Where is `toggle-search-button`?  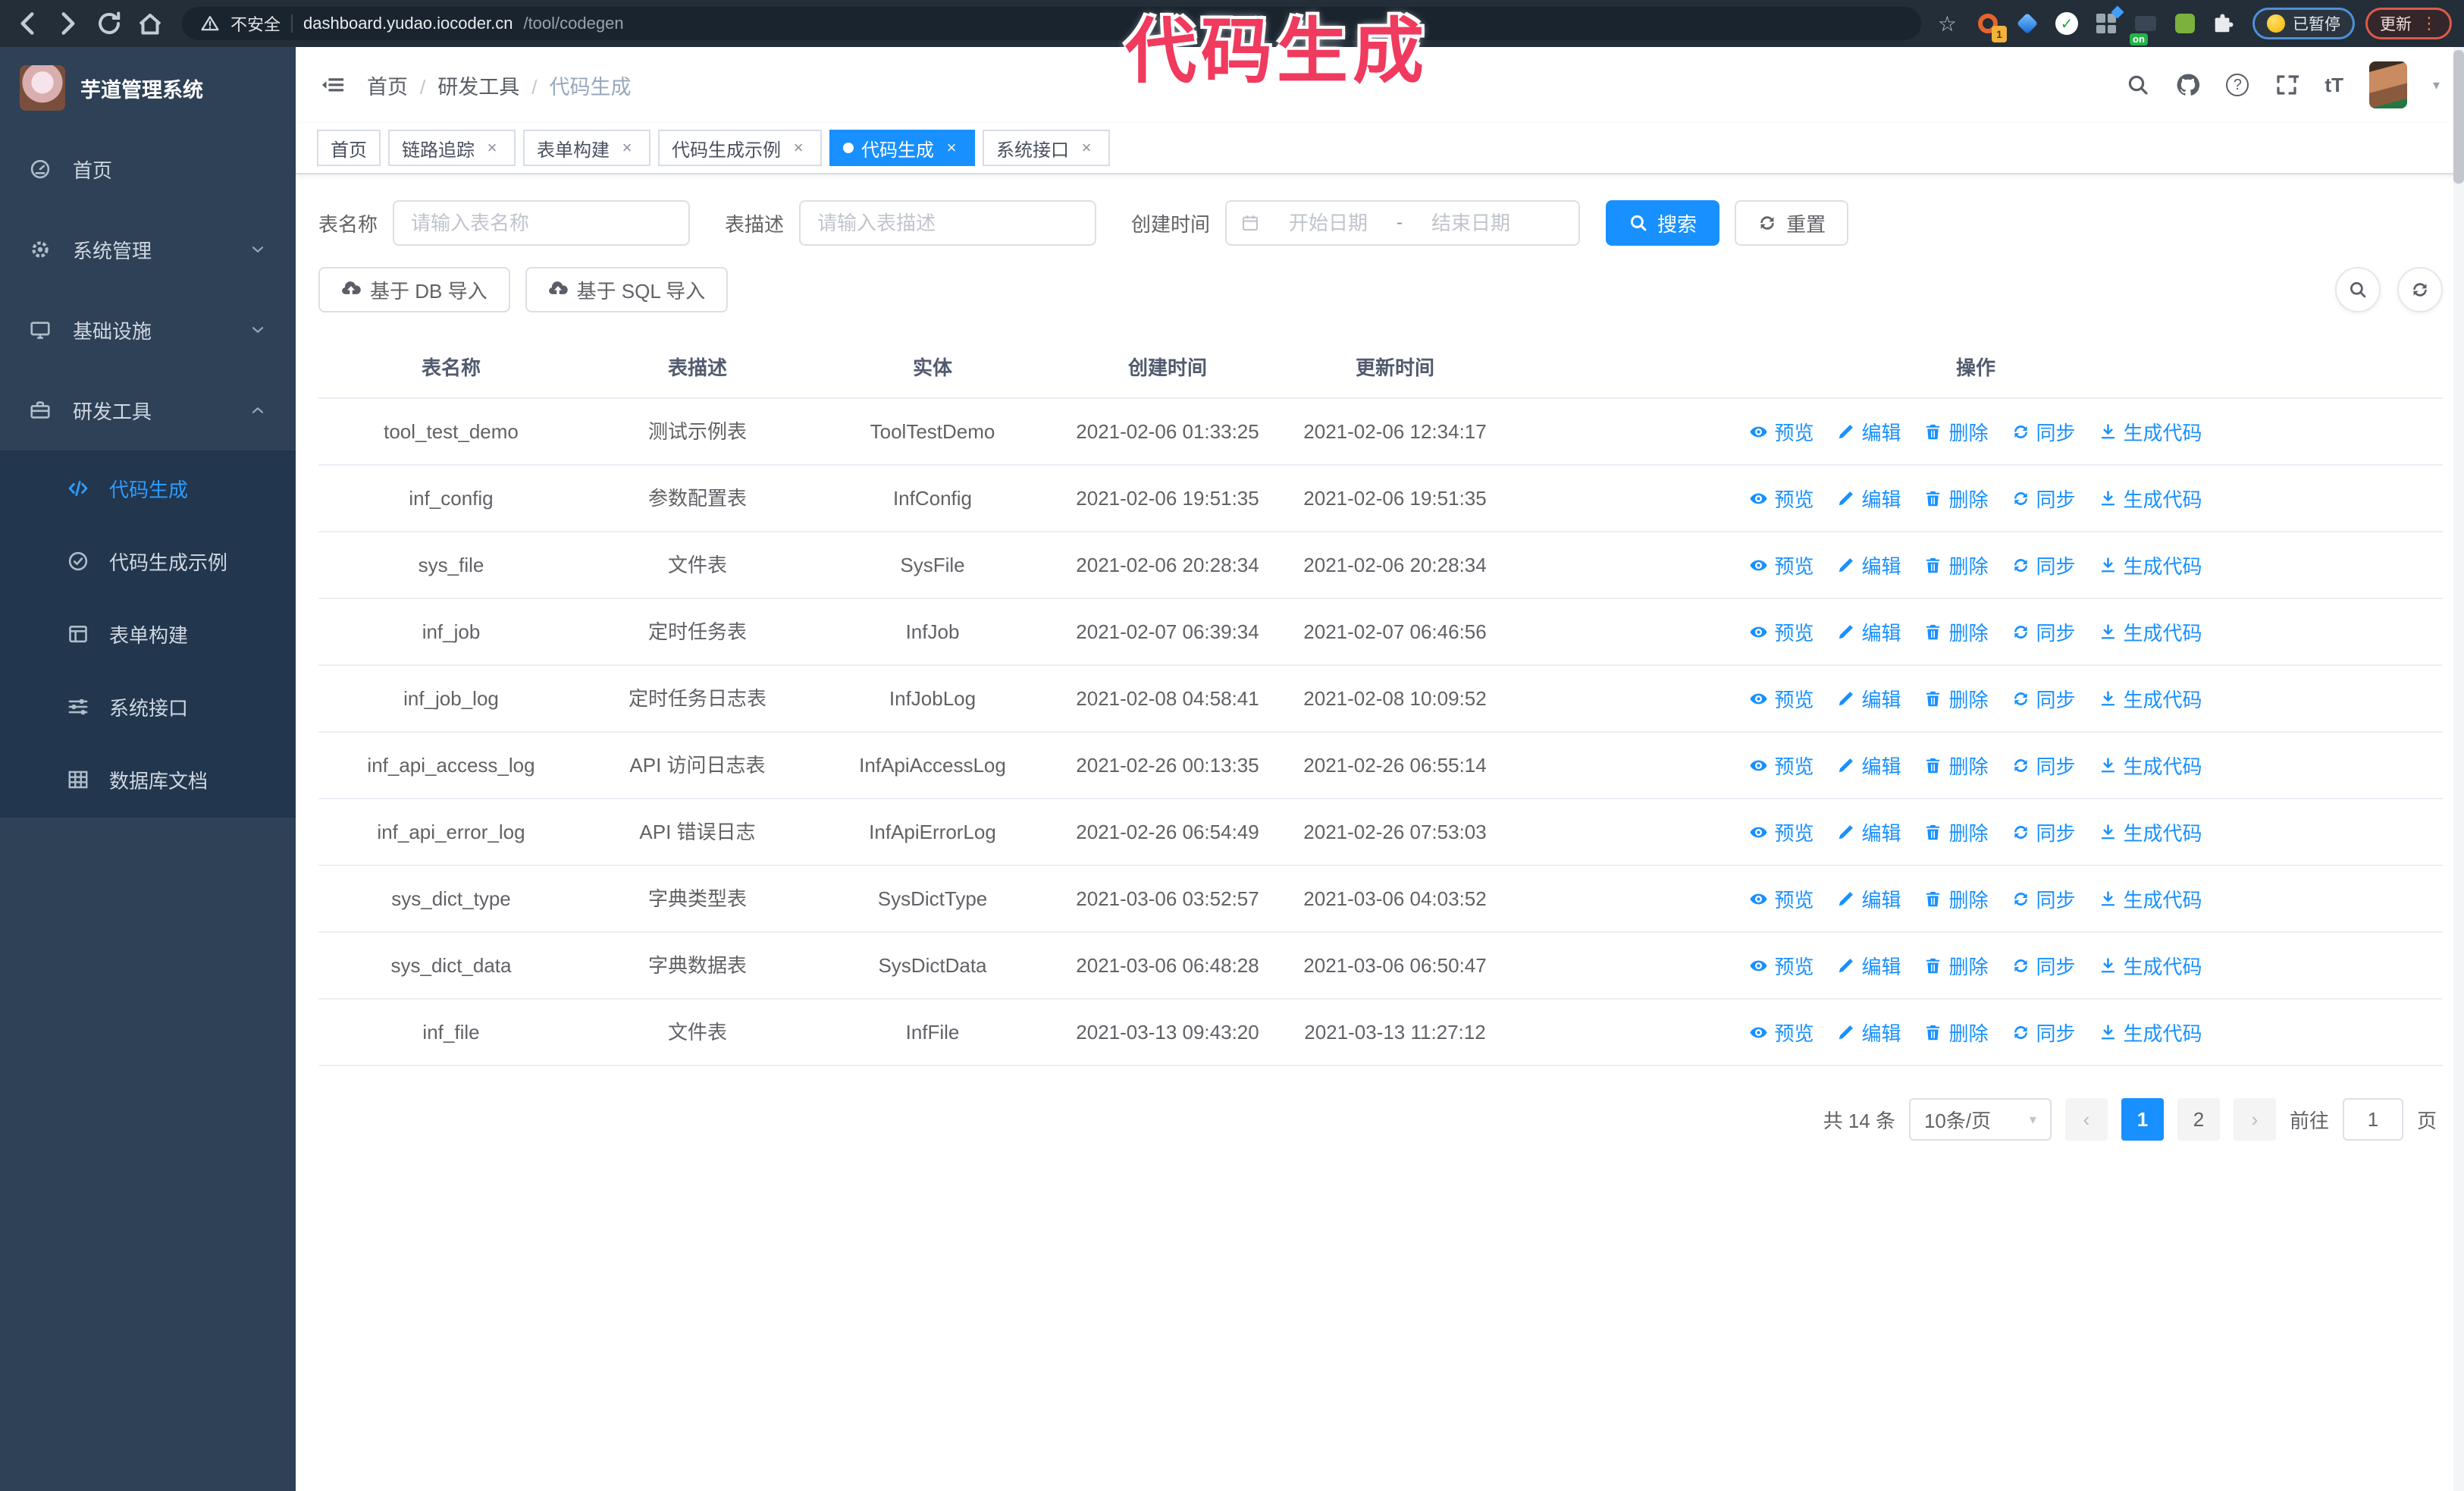
toggle-search-button is located at coordinates (2358, 289).